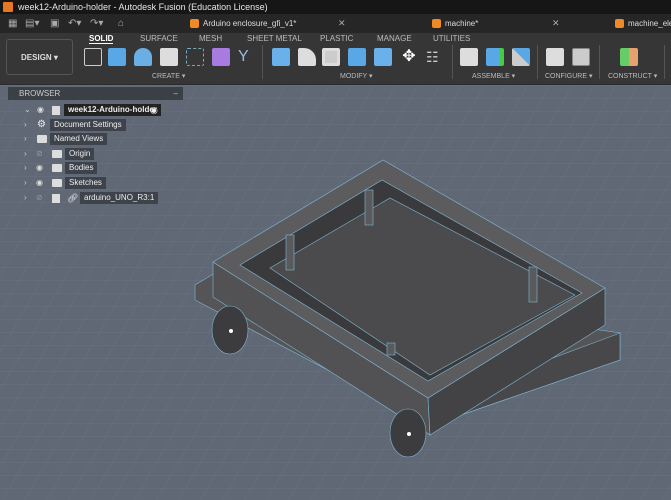 Image resolution: width=671 pixels, height=500 pixels. What do you see at coordinates (632, 76) in the screenshot?
I see `construct-menu: CONSTRUCT ▾` at bounding box center [632, 76].